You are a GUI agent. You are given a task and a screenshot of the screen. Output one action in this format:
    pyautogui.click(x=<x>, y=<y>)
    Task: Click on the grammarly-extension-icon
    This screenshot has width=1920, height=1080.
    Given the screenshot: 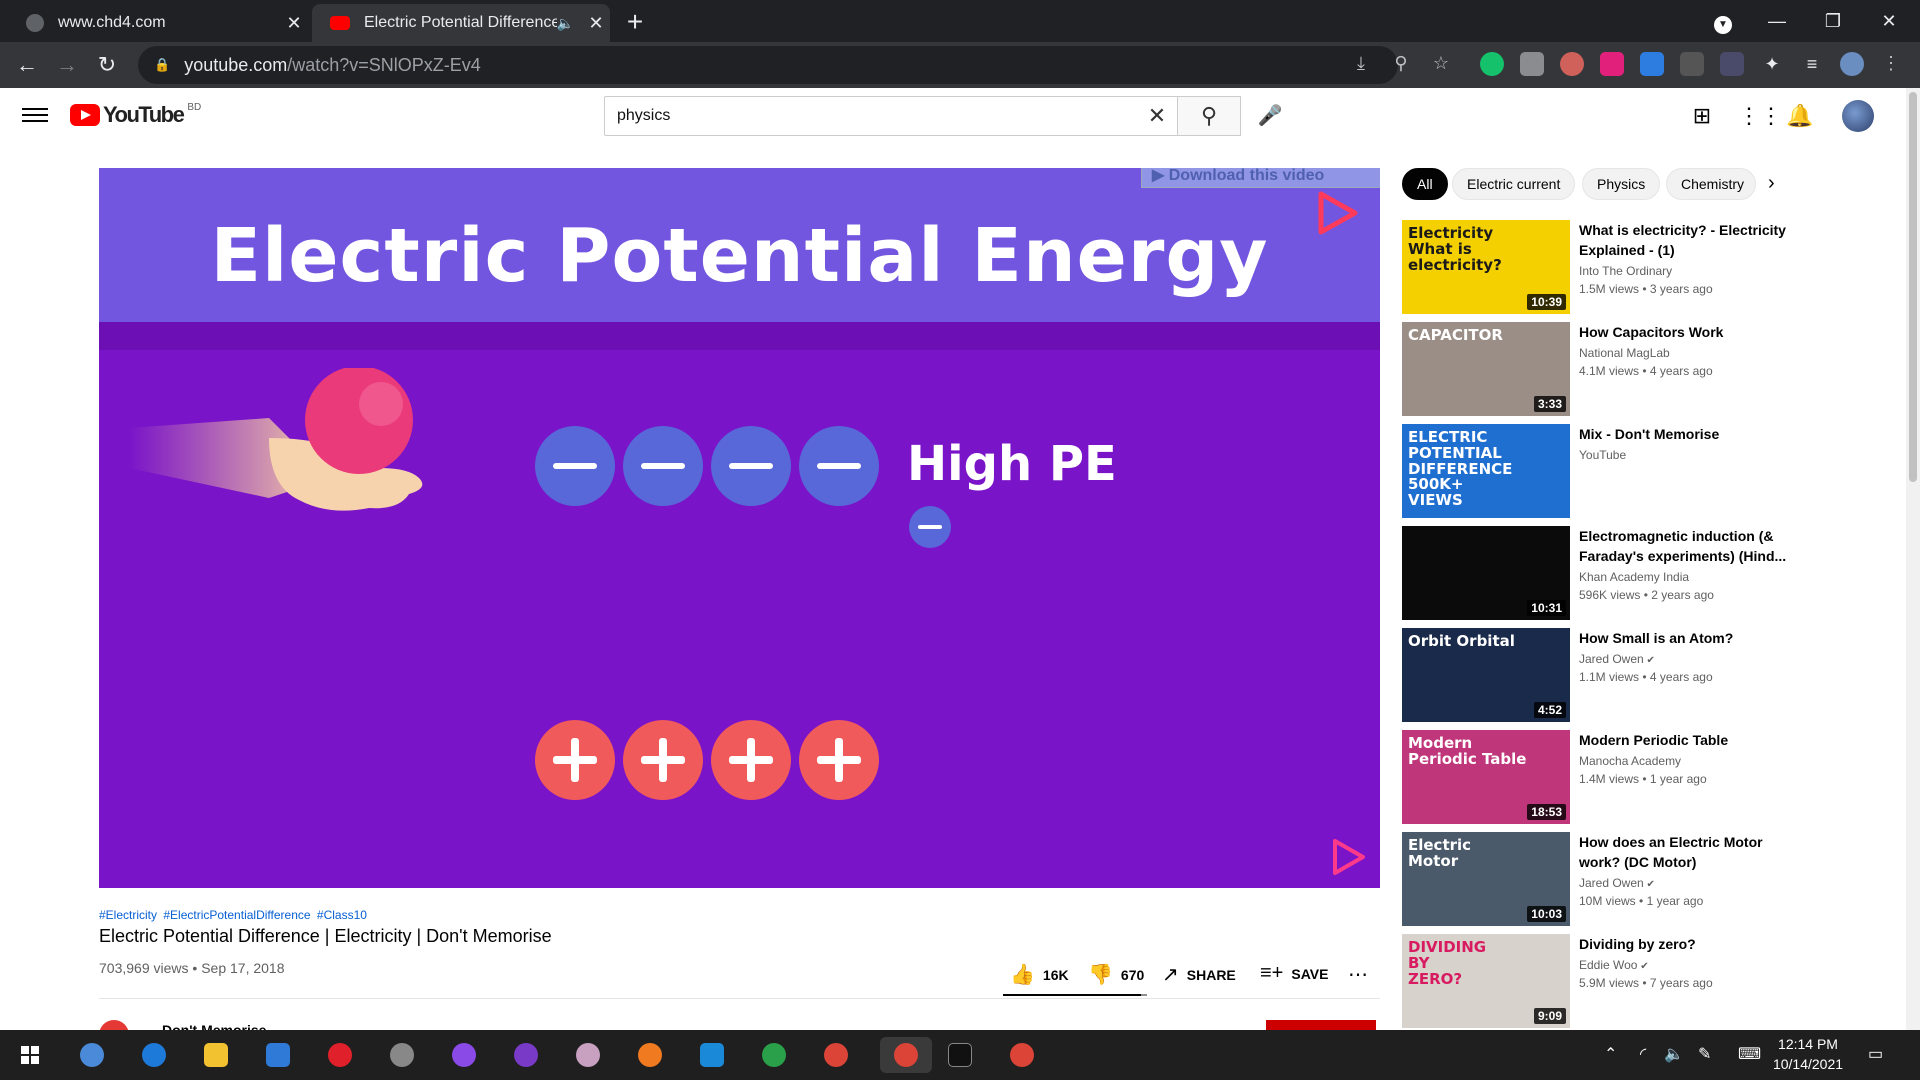 What is the action you would take?
    pyautogui.click(x=1492, y=64)
    